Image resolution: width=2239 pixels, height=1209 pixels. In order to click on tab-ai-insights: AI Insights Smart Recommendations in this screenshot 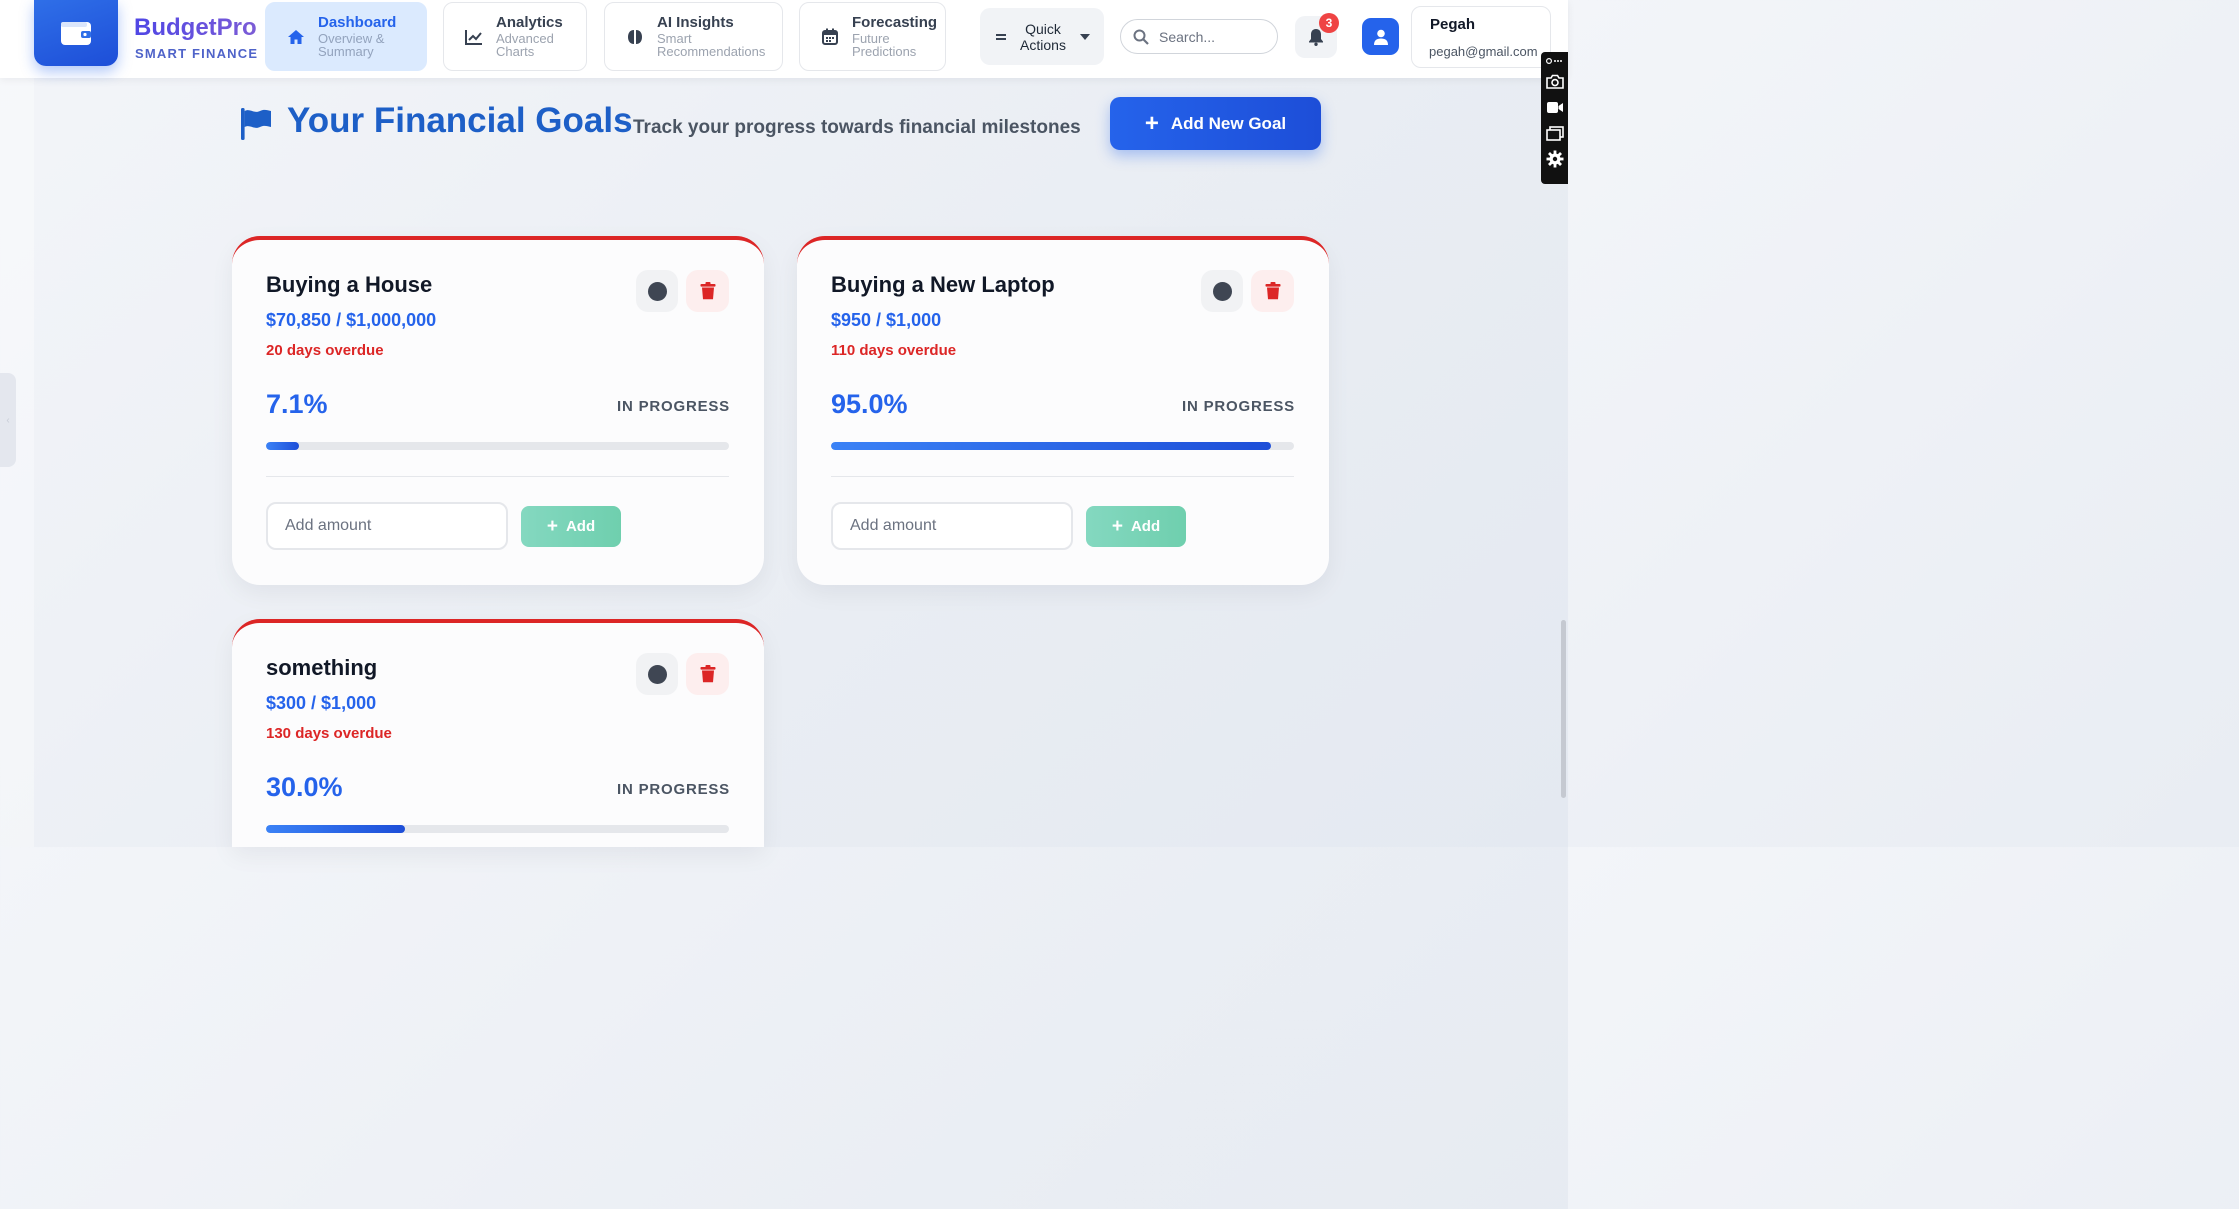, I will do `click(693, 36)`.